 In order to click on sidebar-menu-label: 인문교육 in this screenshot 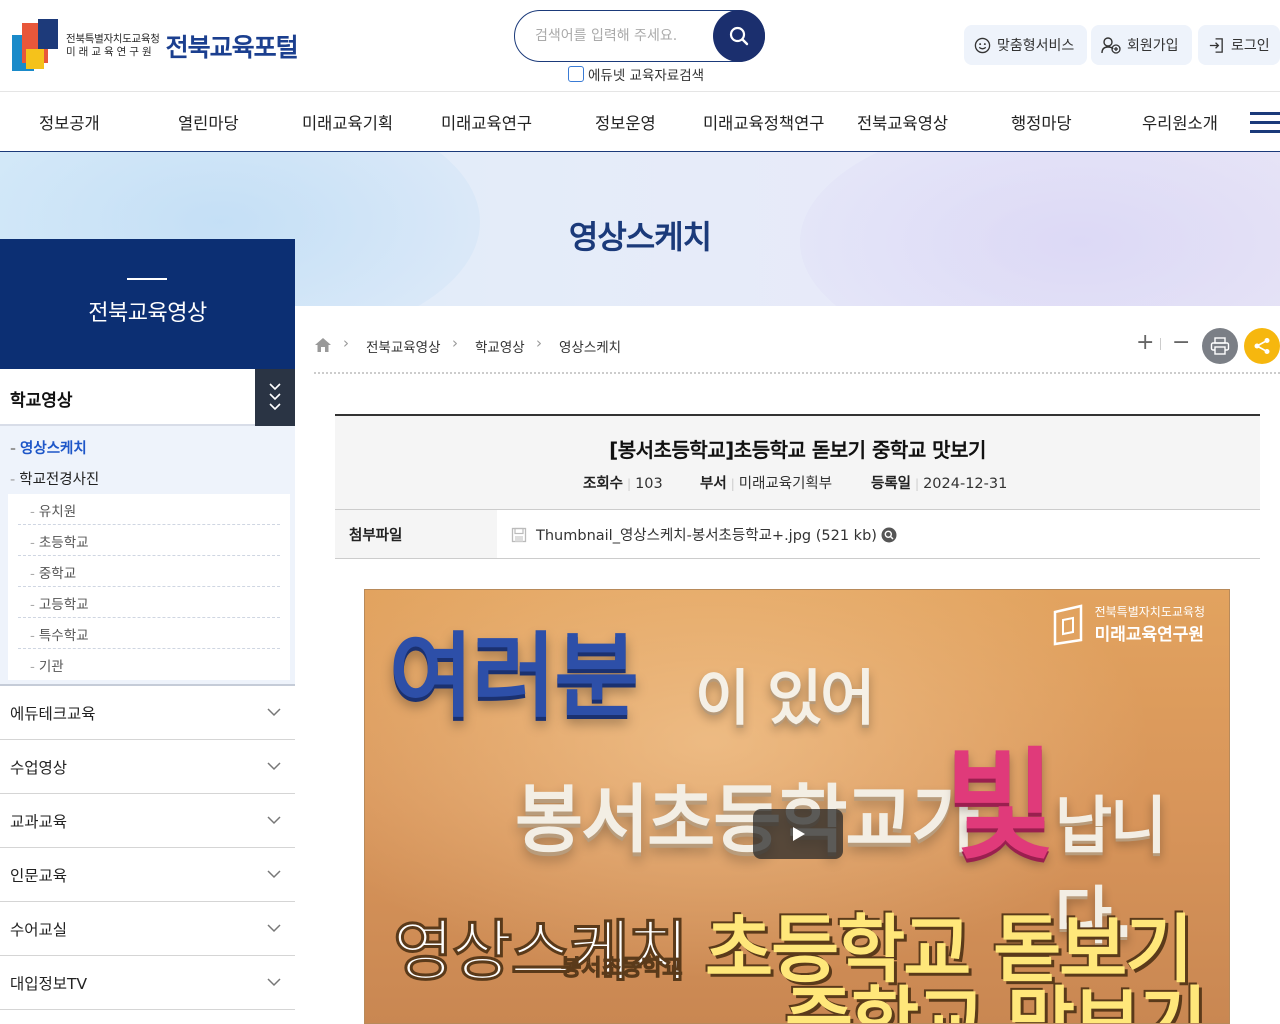, I will do `click(39, 876)`.